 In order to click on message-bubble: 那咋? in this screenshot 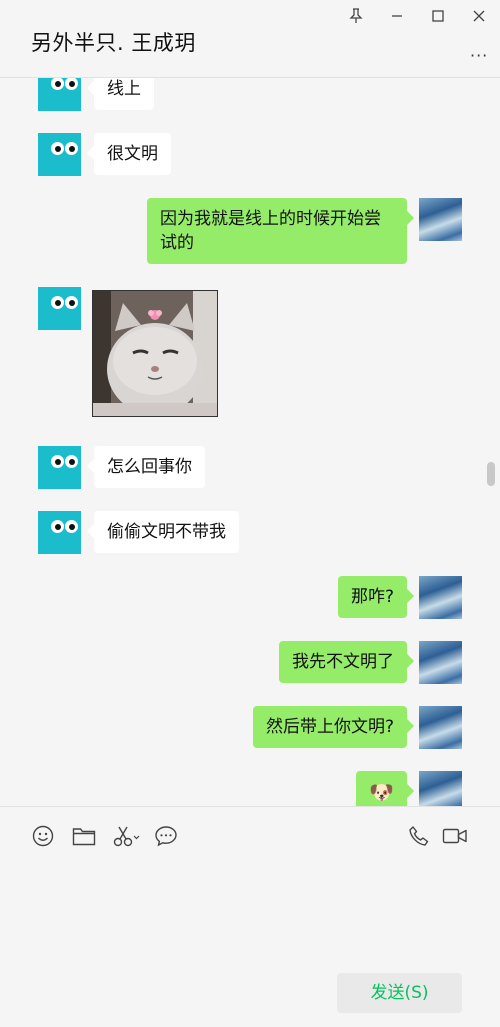, I will do `click(372, 597)`.